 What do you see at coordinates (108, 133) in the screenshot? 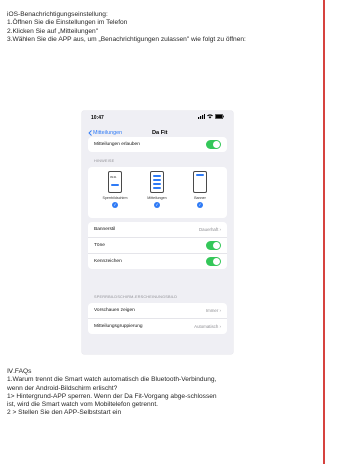
I see `back-label: Mitteilungen` at bounding box center [108, 133].